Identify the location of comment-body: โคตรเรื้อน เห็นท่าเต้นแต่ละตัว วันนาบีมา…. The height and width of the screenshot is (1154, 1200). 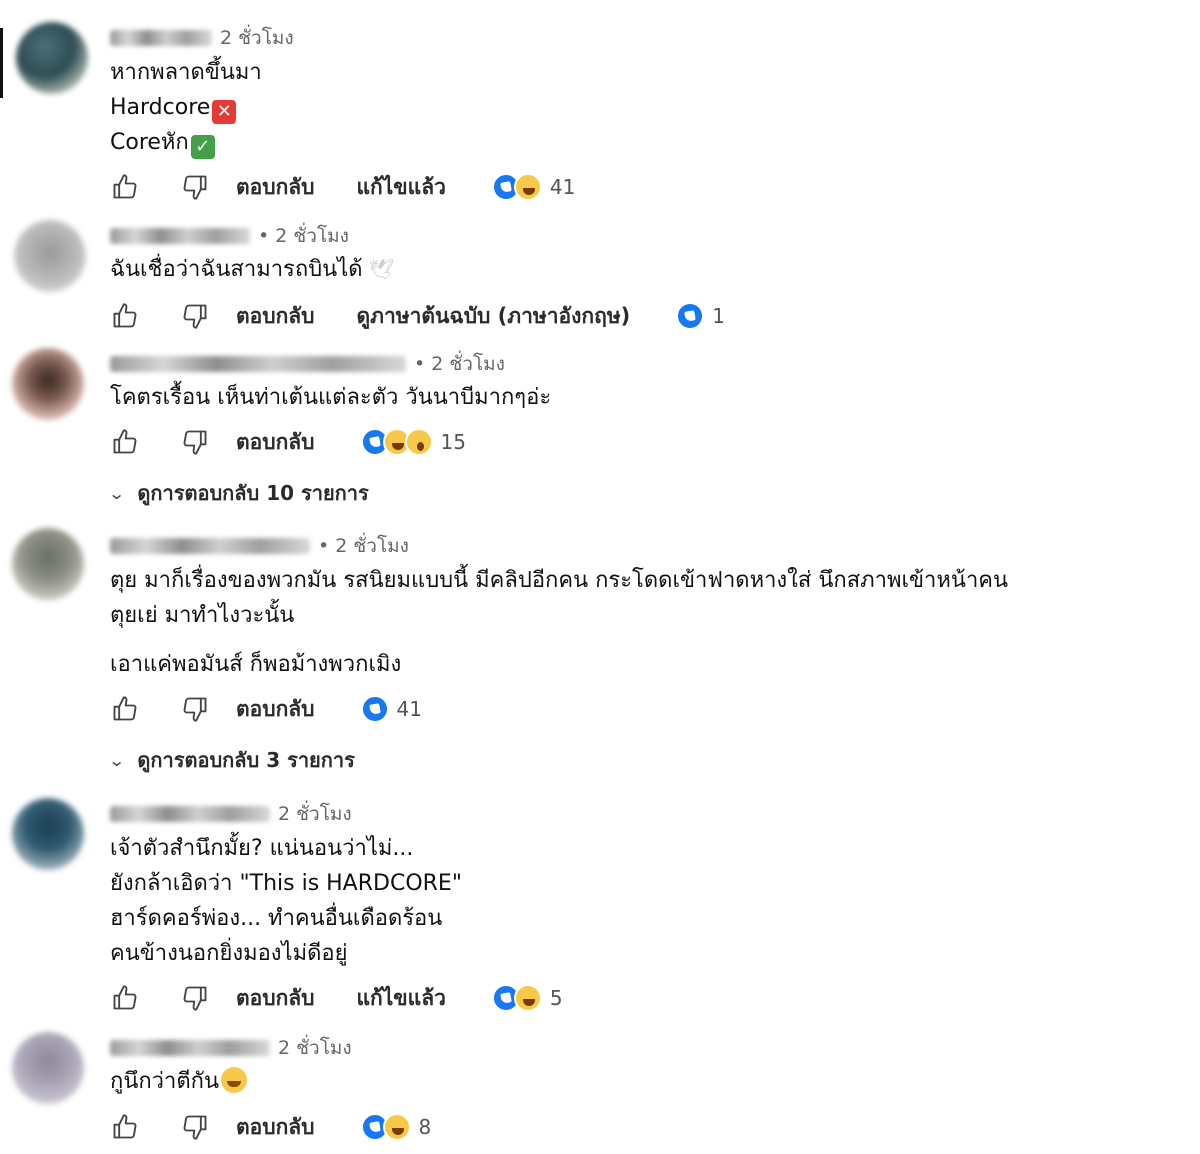
(330, 397).